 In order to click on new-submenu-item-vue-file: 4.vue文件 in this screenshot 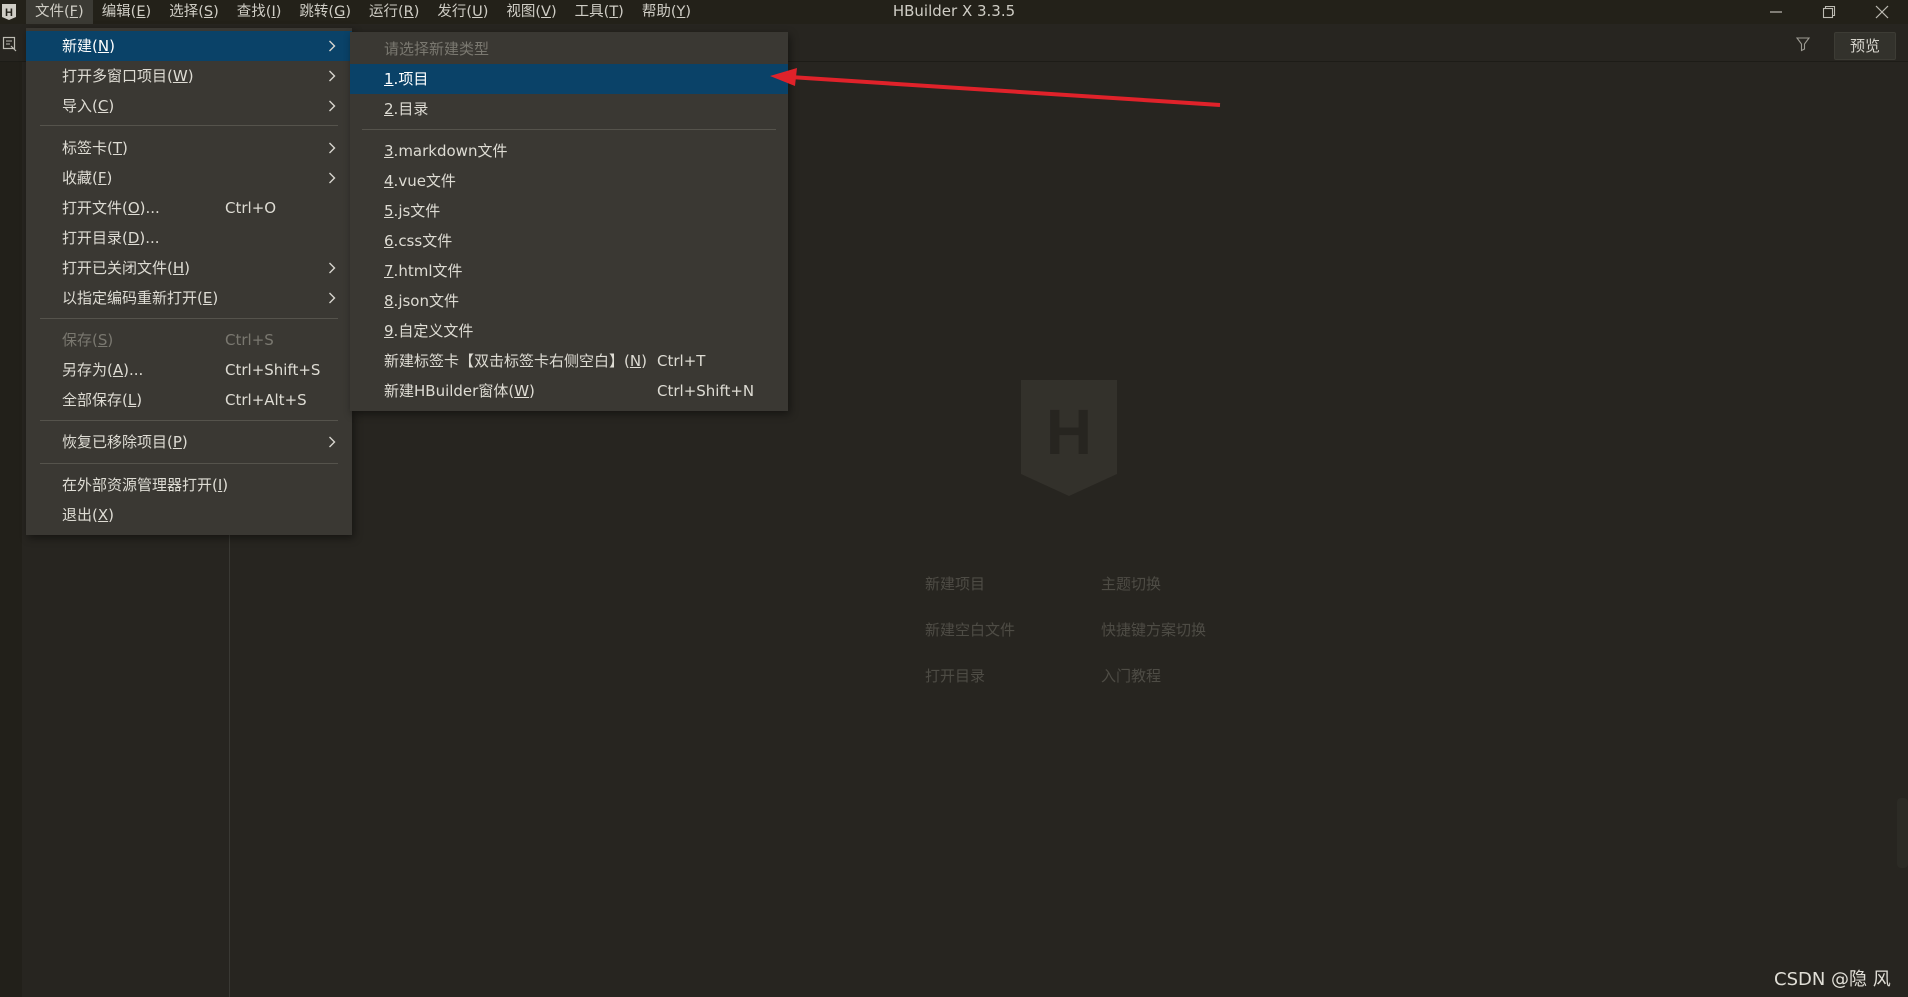, I will do `click(569, 181)`.